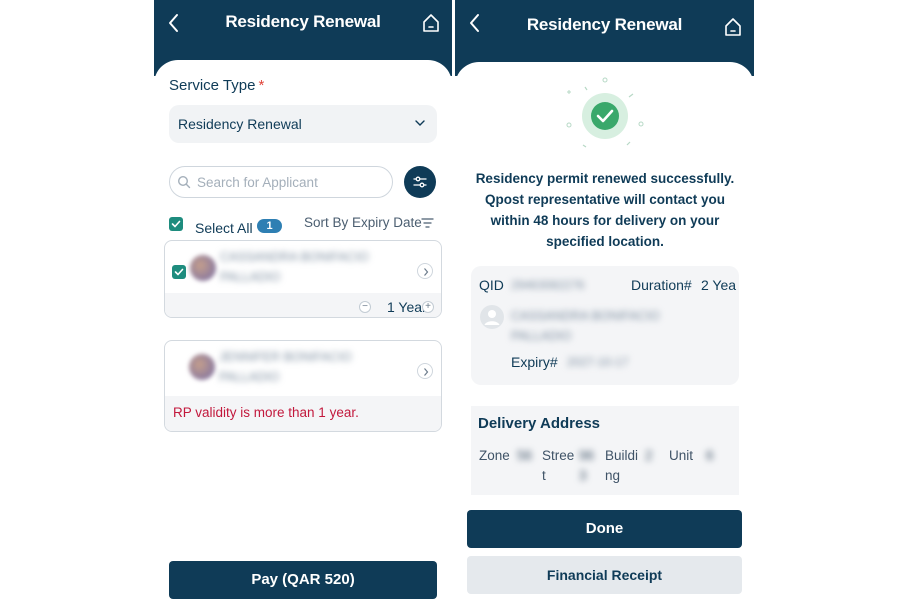 This screenshot has height=600, width=910. I want to click on search-icon, so click(184, 182).